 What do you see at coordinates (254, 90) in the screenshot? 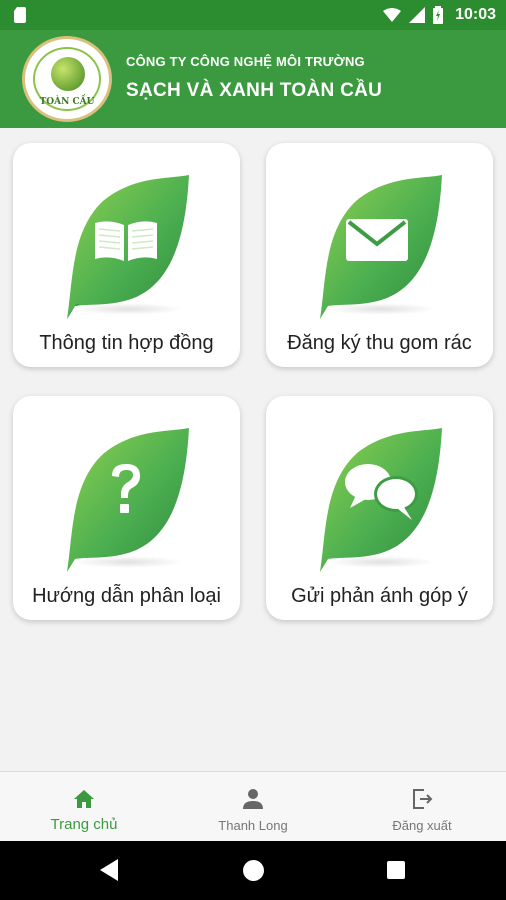
I see `company-name-line2: SẠCH VÀ XANH TOÀN CẦU` at bounding box center [254, 90].